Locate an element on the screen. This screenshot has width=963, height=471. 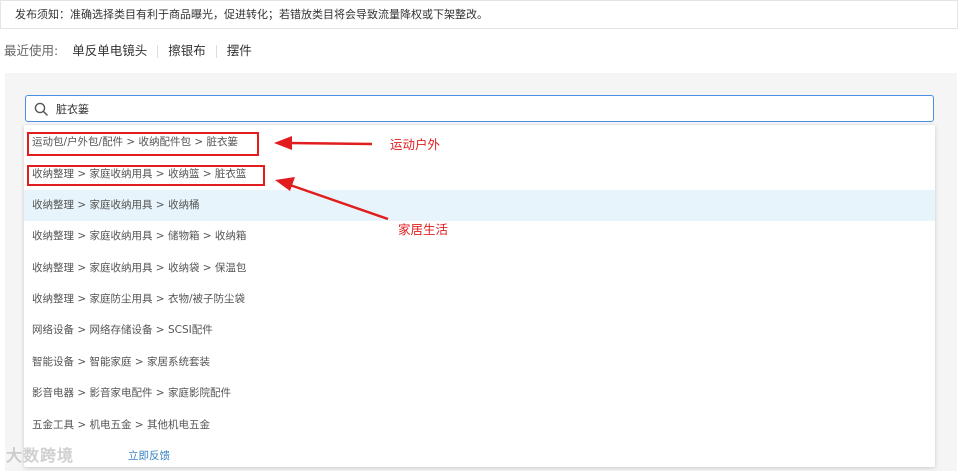
result-item-highlighted: 收纳整理 > 家庭收纳用具 > 收纳桶 is located at coordinates (479, 205).